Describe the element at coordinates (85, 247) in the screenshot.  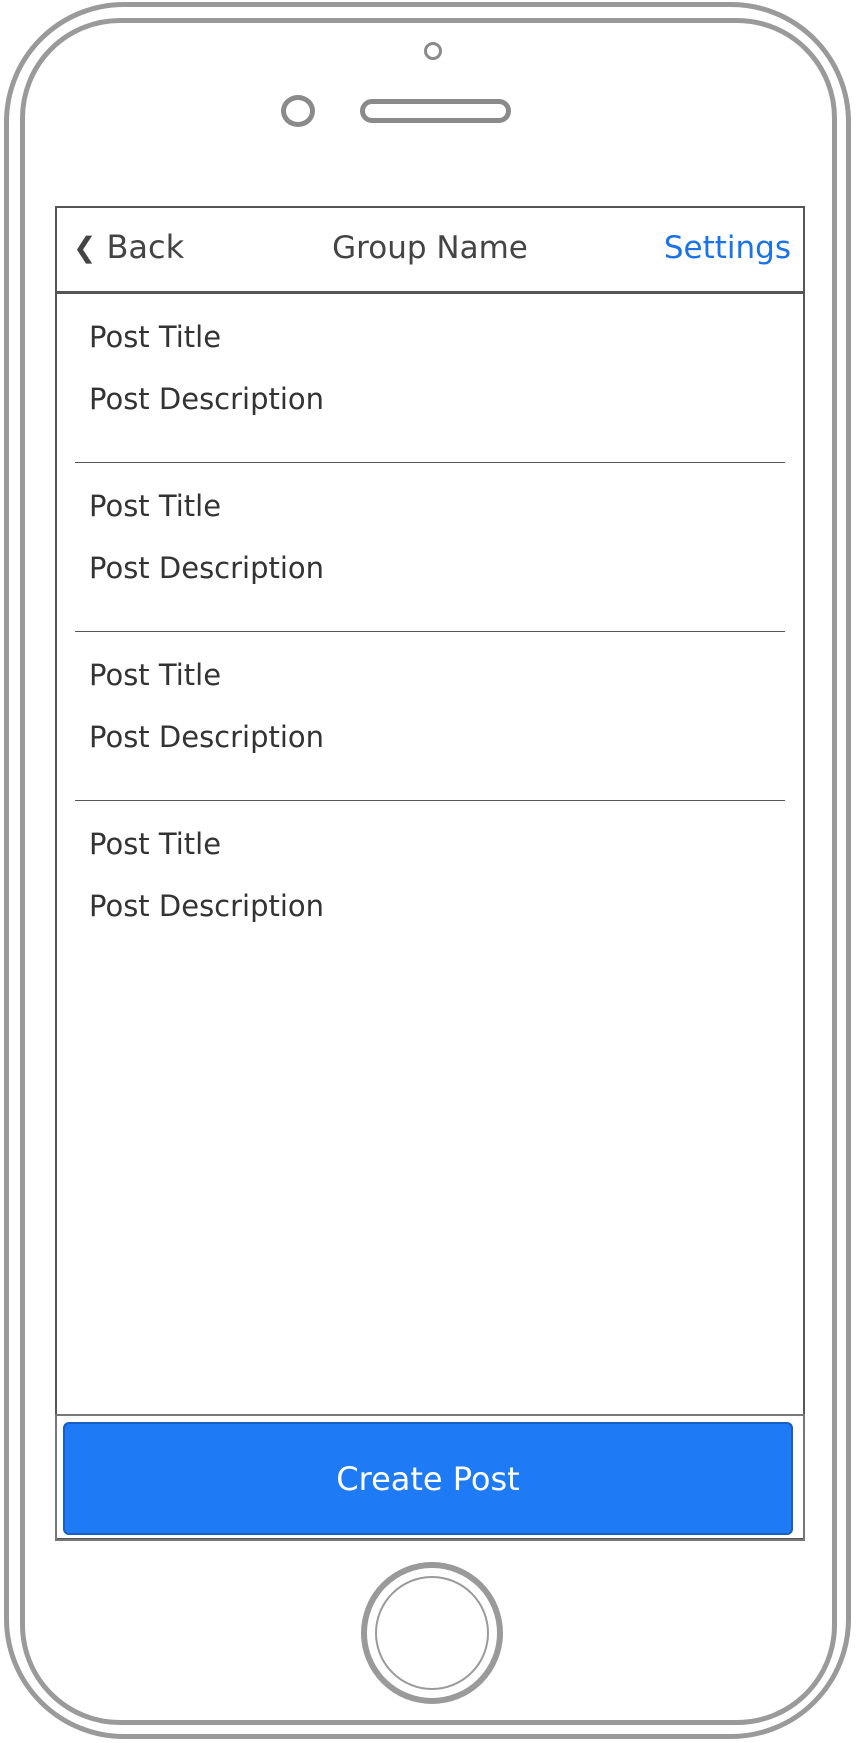
I see `chevron-left-icon: ❮` at that location.